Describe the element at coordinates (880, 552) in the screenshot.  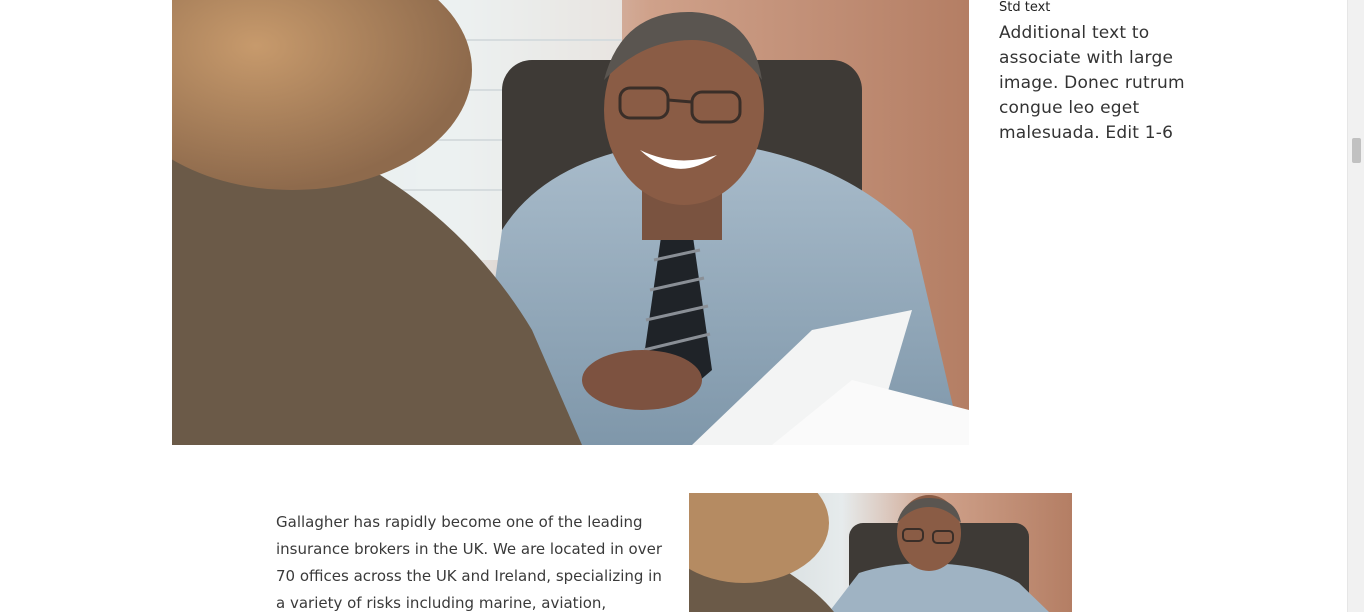
I see `small-photo` at that location.